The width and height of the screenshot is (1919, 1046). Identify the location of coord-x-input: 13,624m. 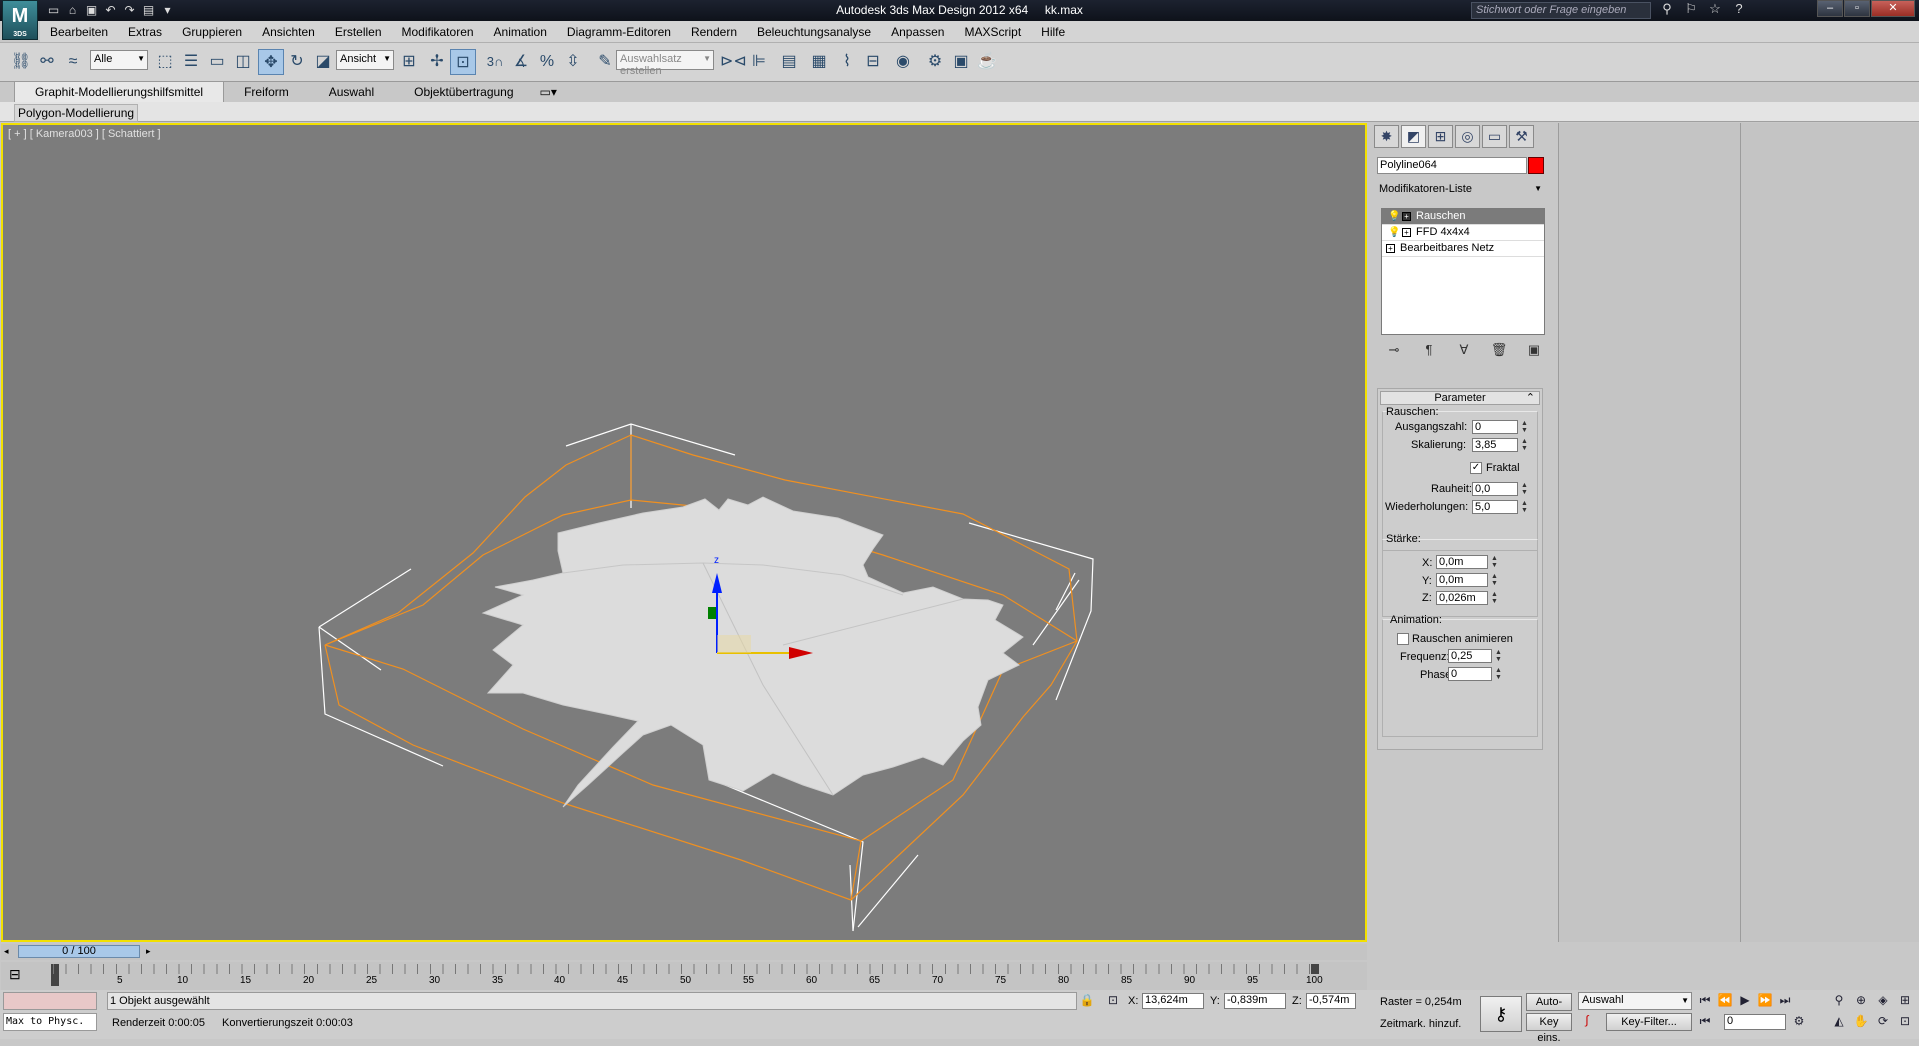
(1173, 1001).